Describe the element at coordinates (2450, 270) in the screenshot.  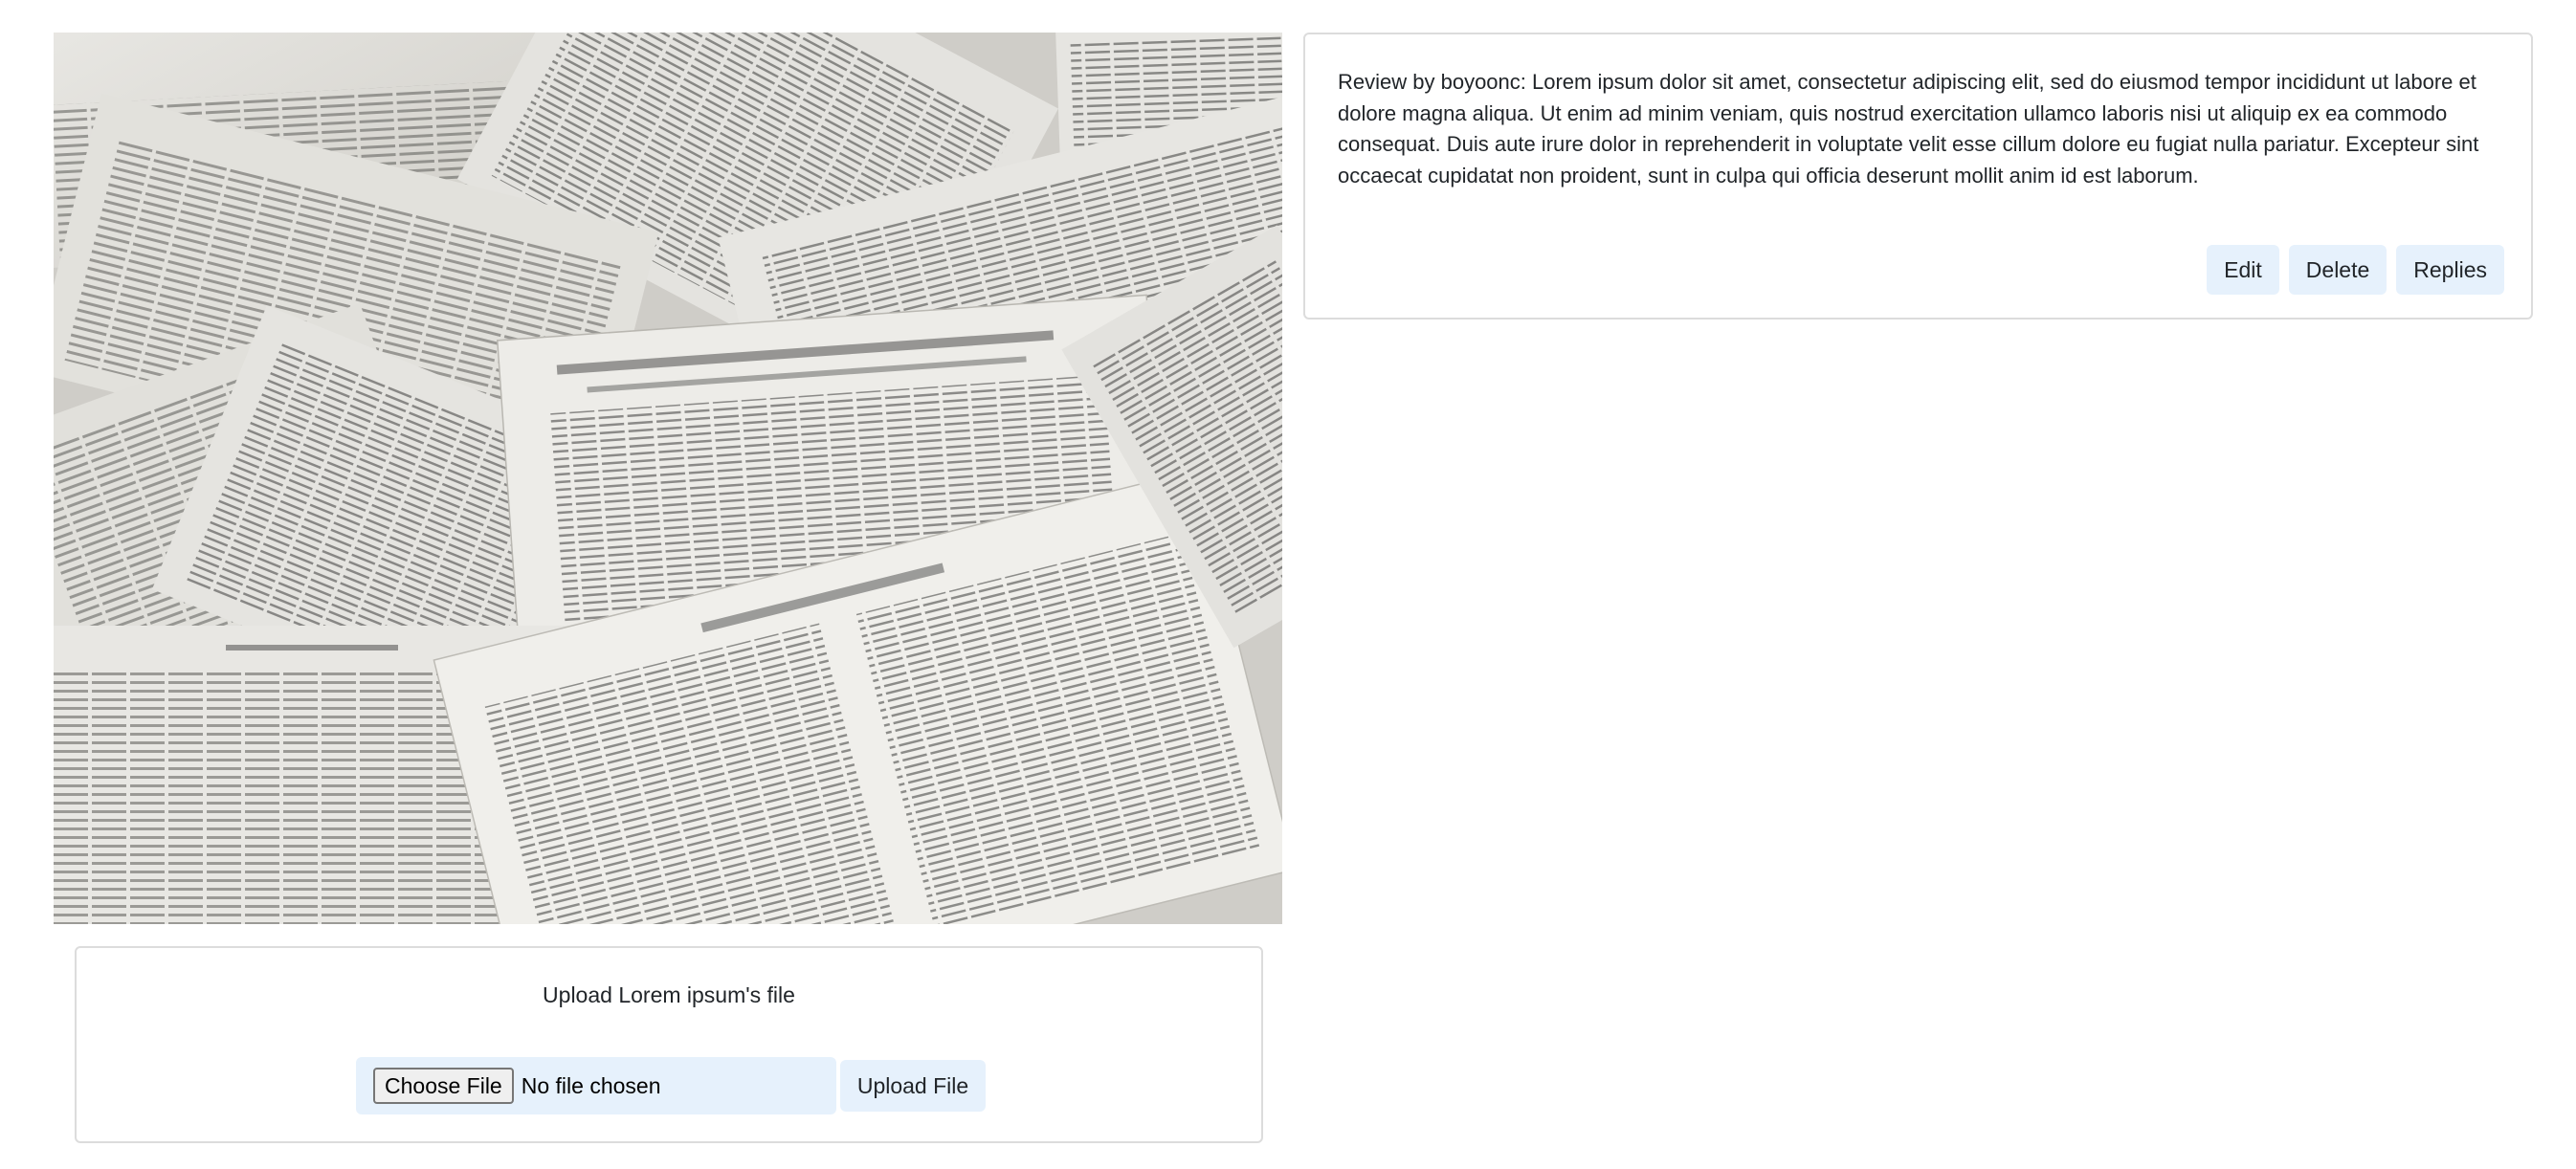
I see `replies-button: Replies` at that location.